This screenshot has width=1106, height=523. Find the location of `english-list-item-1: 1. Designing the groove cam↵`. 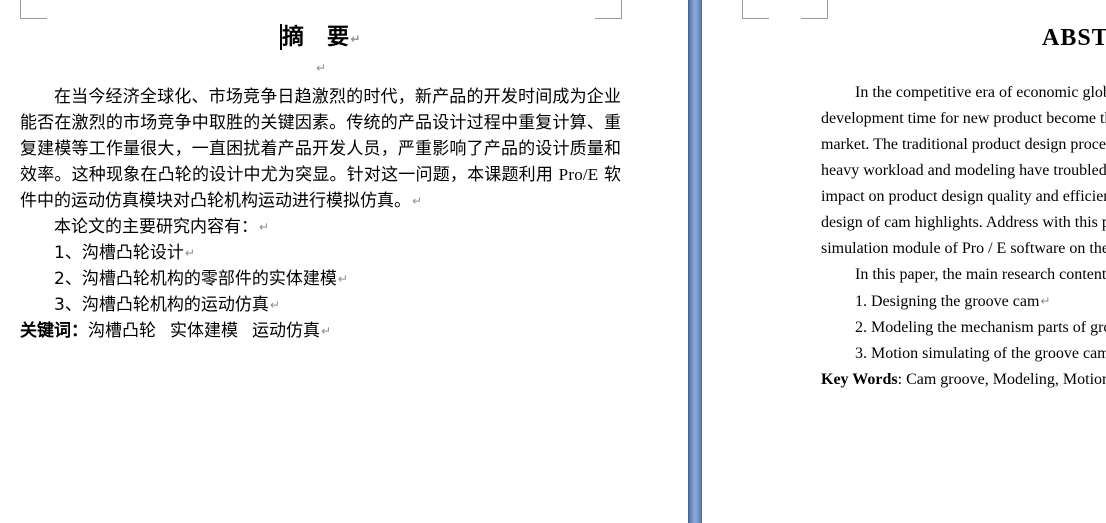

english-list-item-1: 1. Designing the groove cam↵ is located at coordinates (963, 301).